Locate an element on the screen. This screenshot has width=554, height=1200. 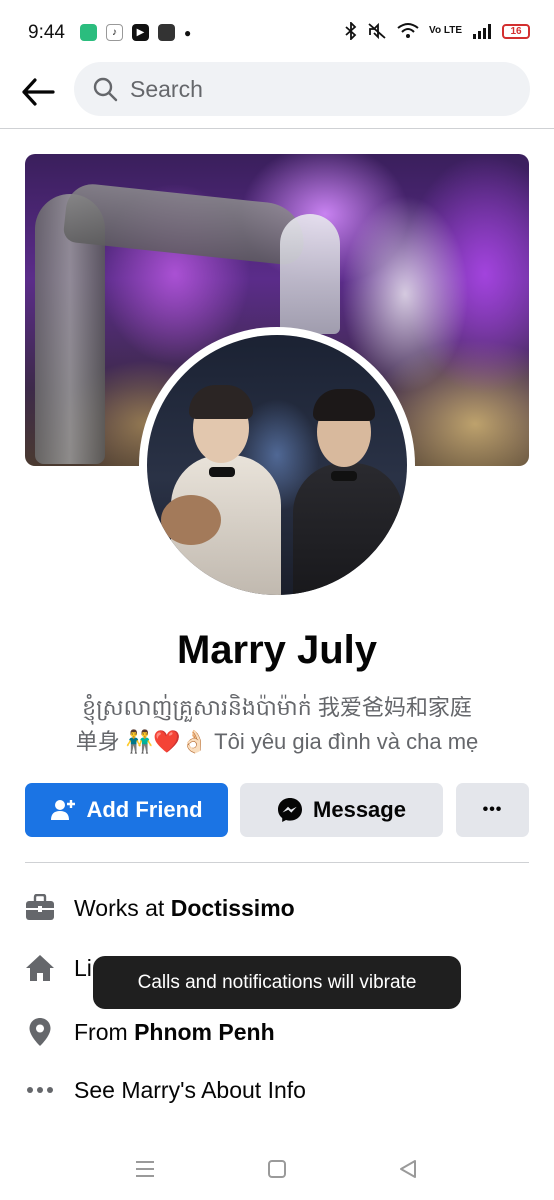
add-friend-icon is located at coordinates (63, 810).